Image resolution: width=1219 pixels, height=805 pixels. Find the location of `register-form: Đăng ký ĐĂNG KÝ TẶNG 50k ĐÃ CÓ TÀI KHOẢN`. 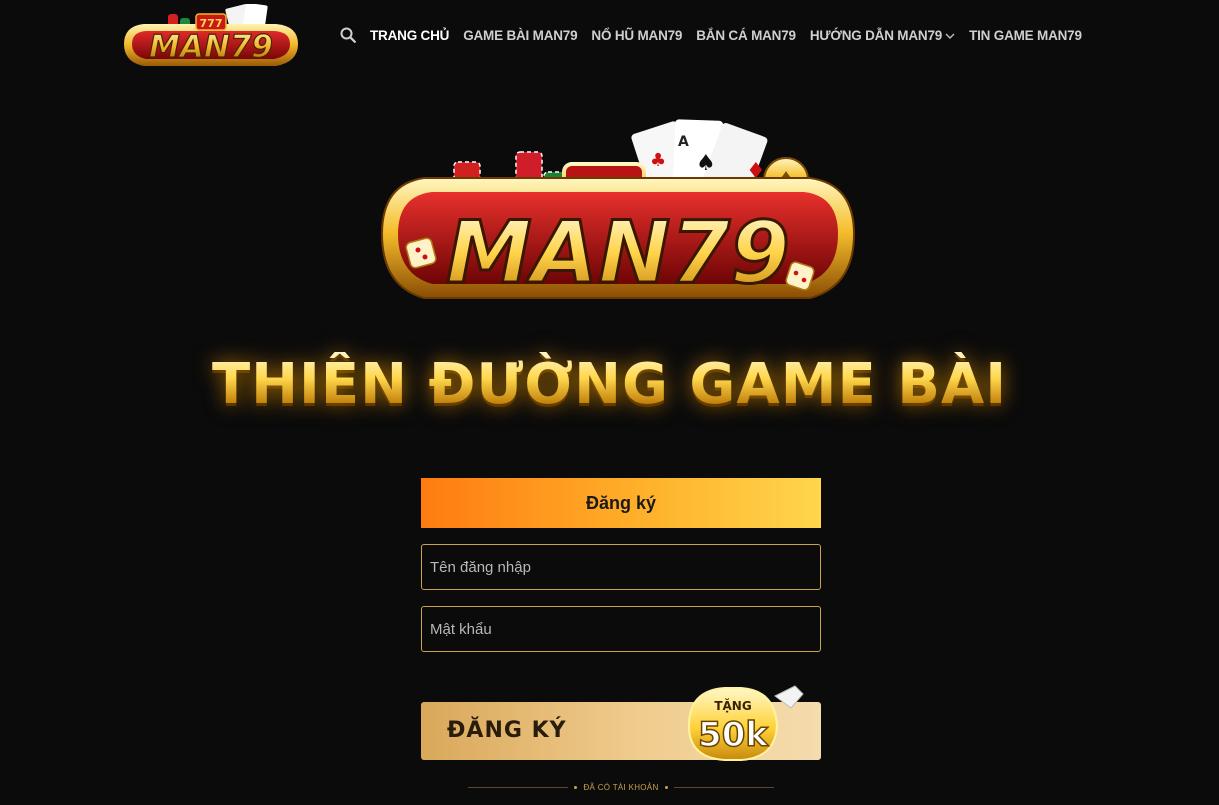

register-form: Đăng ký ĐĂNG KÝ TẶNG 50k ĐÃ CÓ TÀI KHOẢN is located at coordinates (621, 635).